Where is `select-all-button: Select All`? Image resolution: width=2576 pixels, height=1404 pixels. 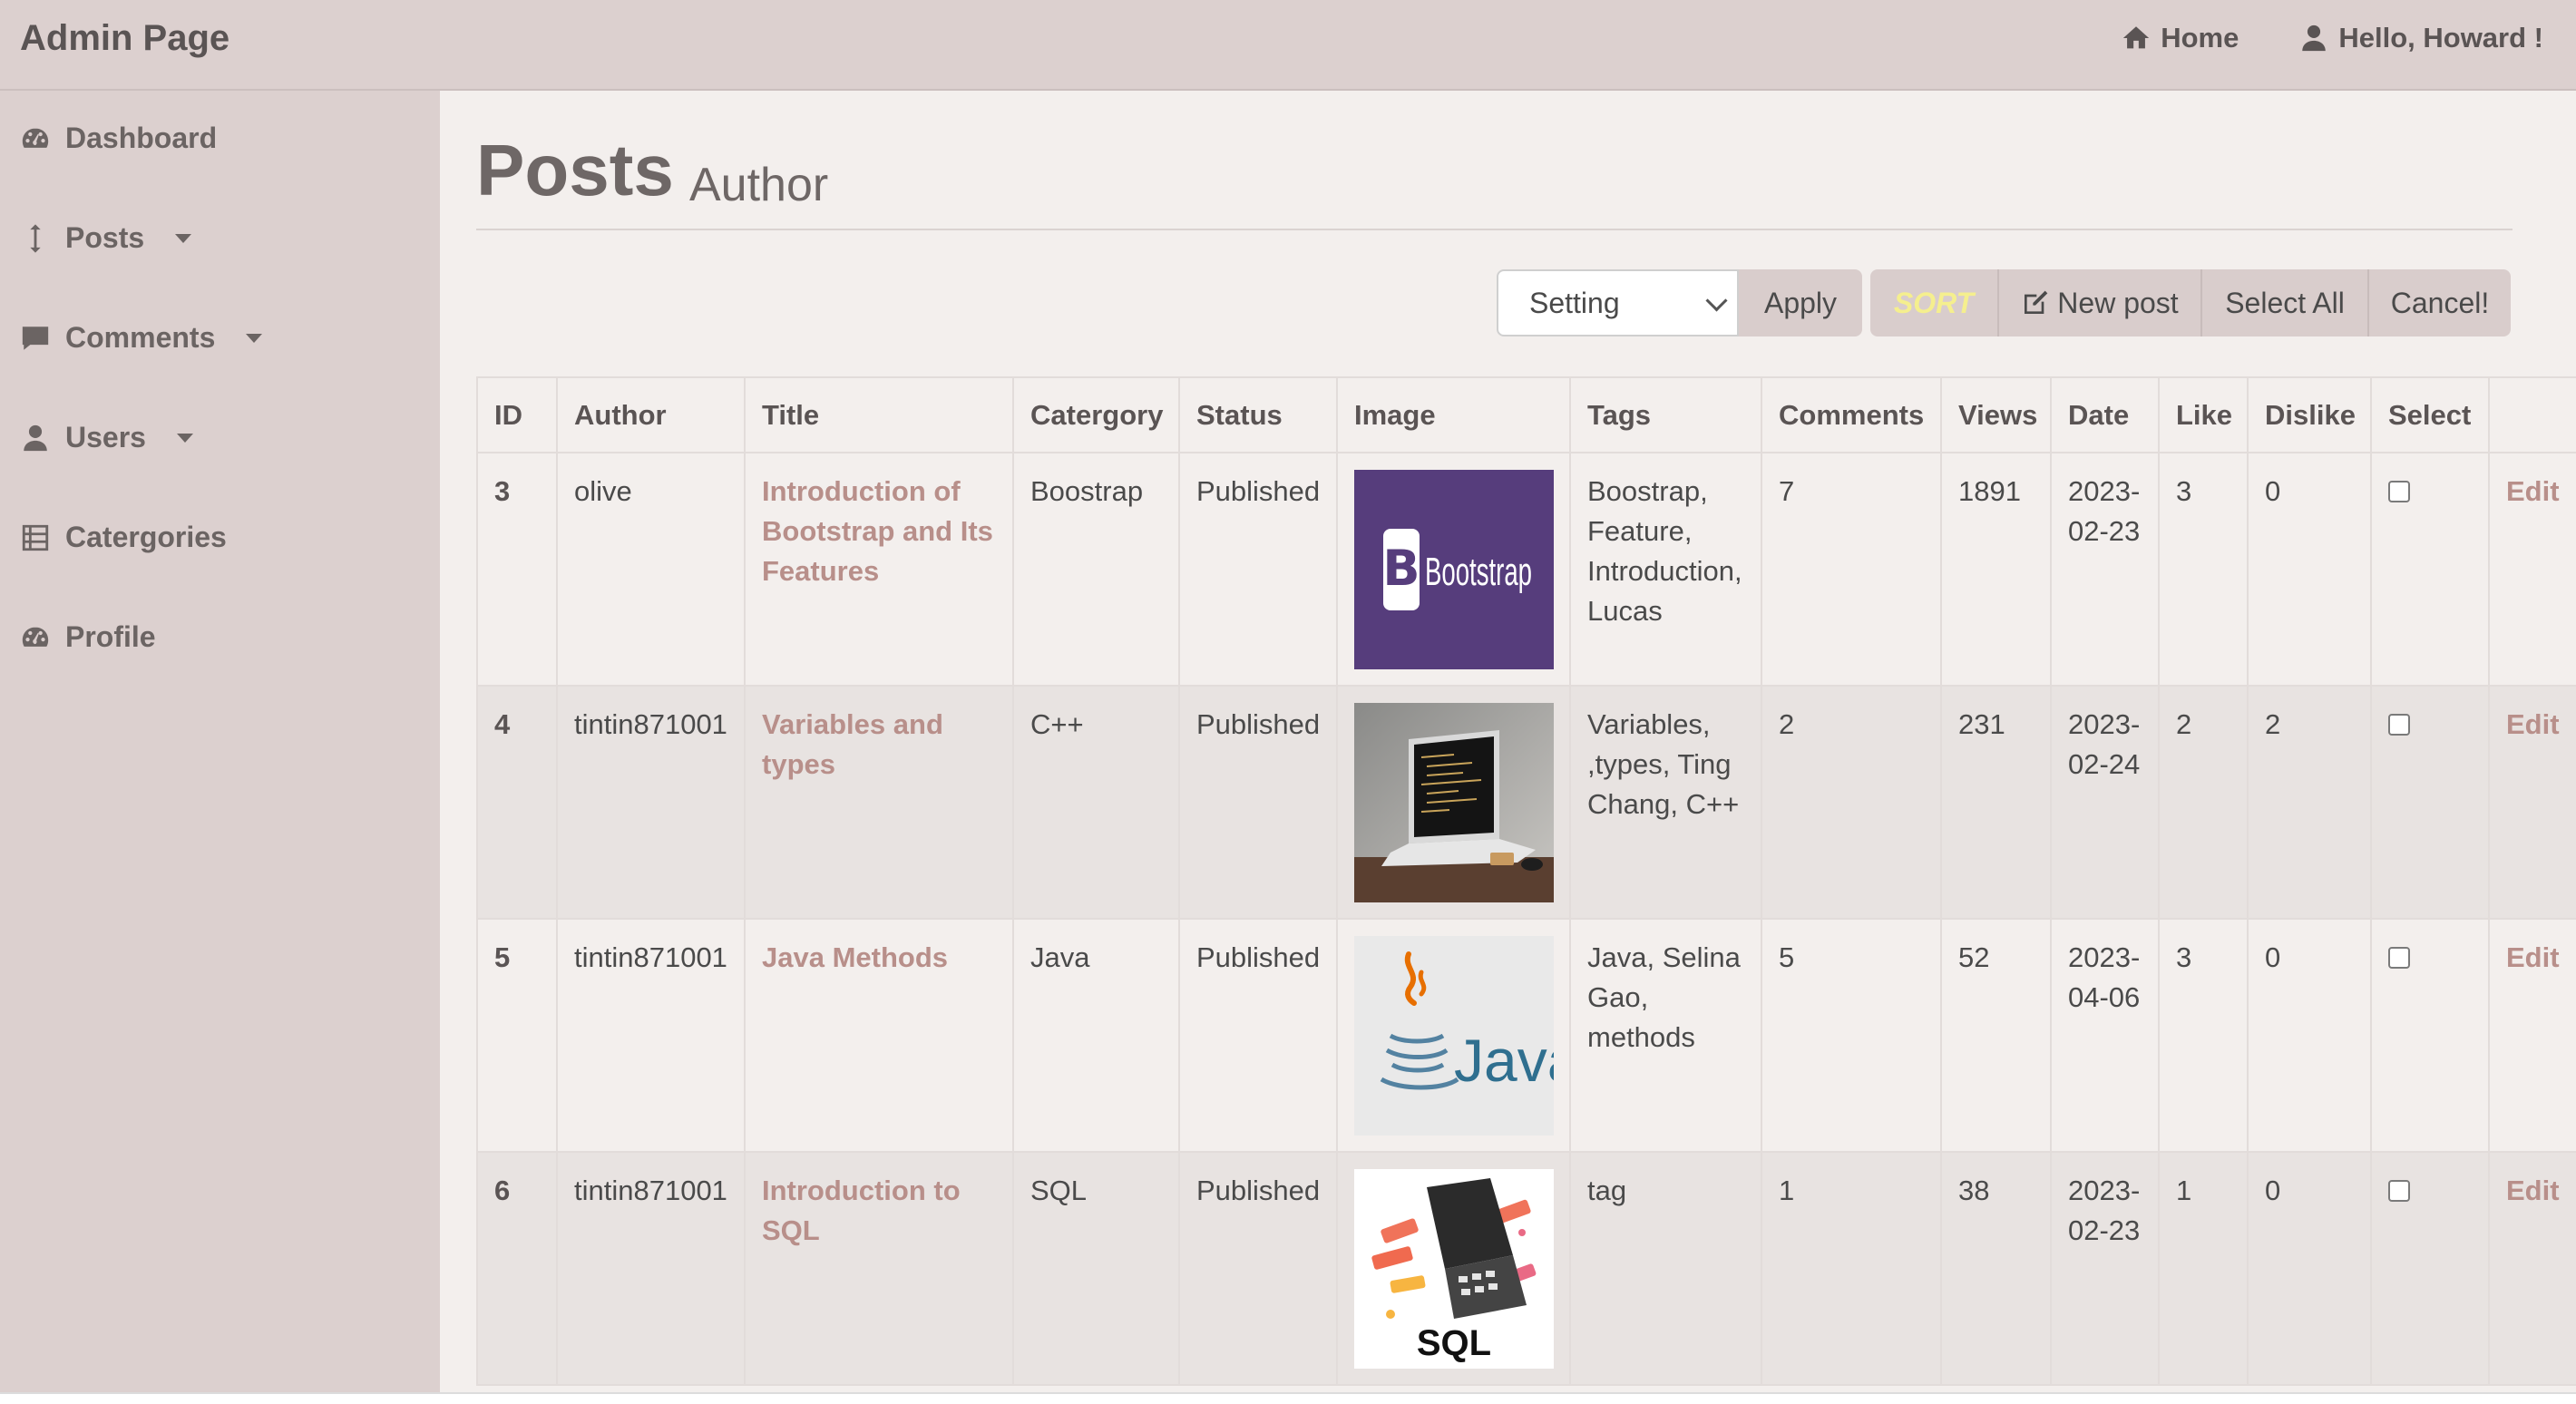 select-all-button: Select All is located at coordinates (2283, 302).